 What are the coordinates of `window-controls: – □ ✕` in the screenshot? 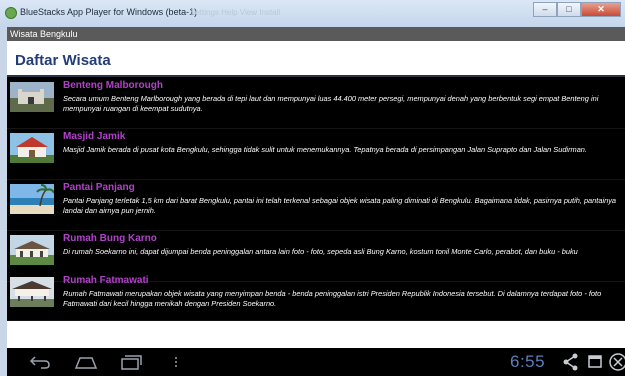 It's located at (577, 9).